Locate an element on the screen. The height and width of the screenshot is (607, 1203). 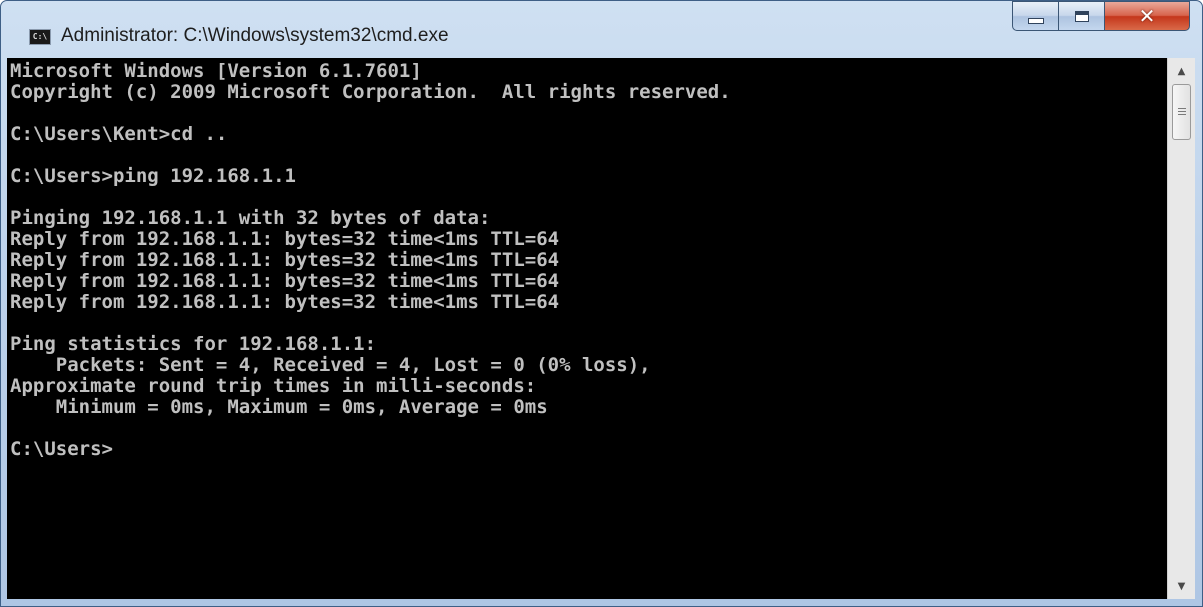
console-line: Ping statistics for 192.168.1.1: is located at coordinates (193, 344).